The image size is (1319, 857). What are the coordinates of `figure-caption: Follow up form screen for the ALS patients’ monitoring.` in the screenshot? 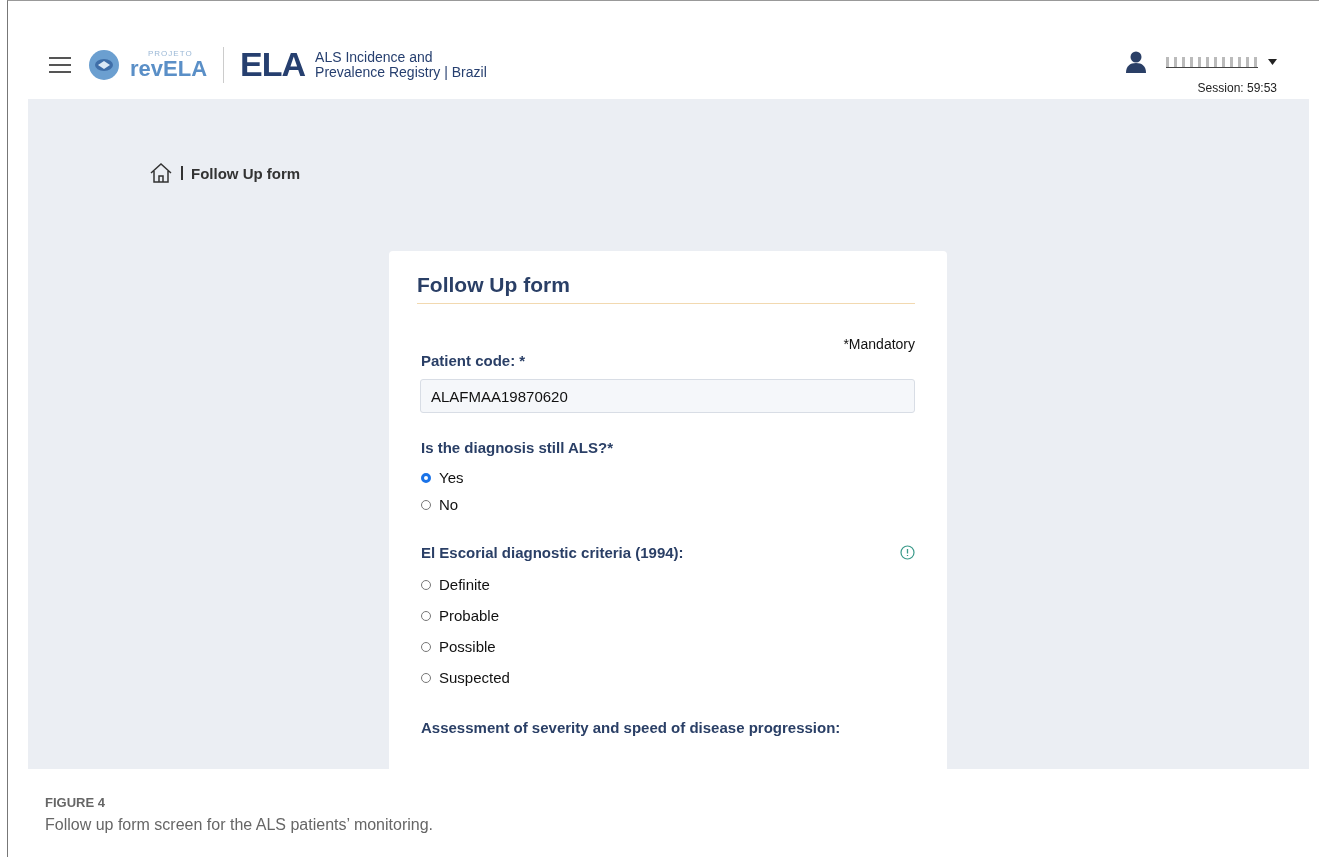 It's located at (240, 825).